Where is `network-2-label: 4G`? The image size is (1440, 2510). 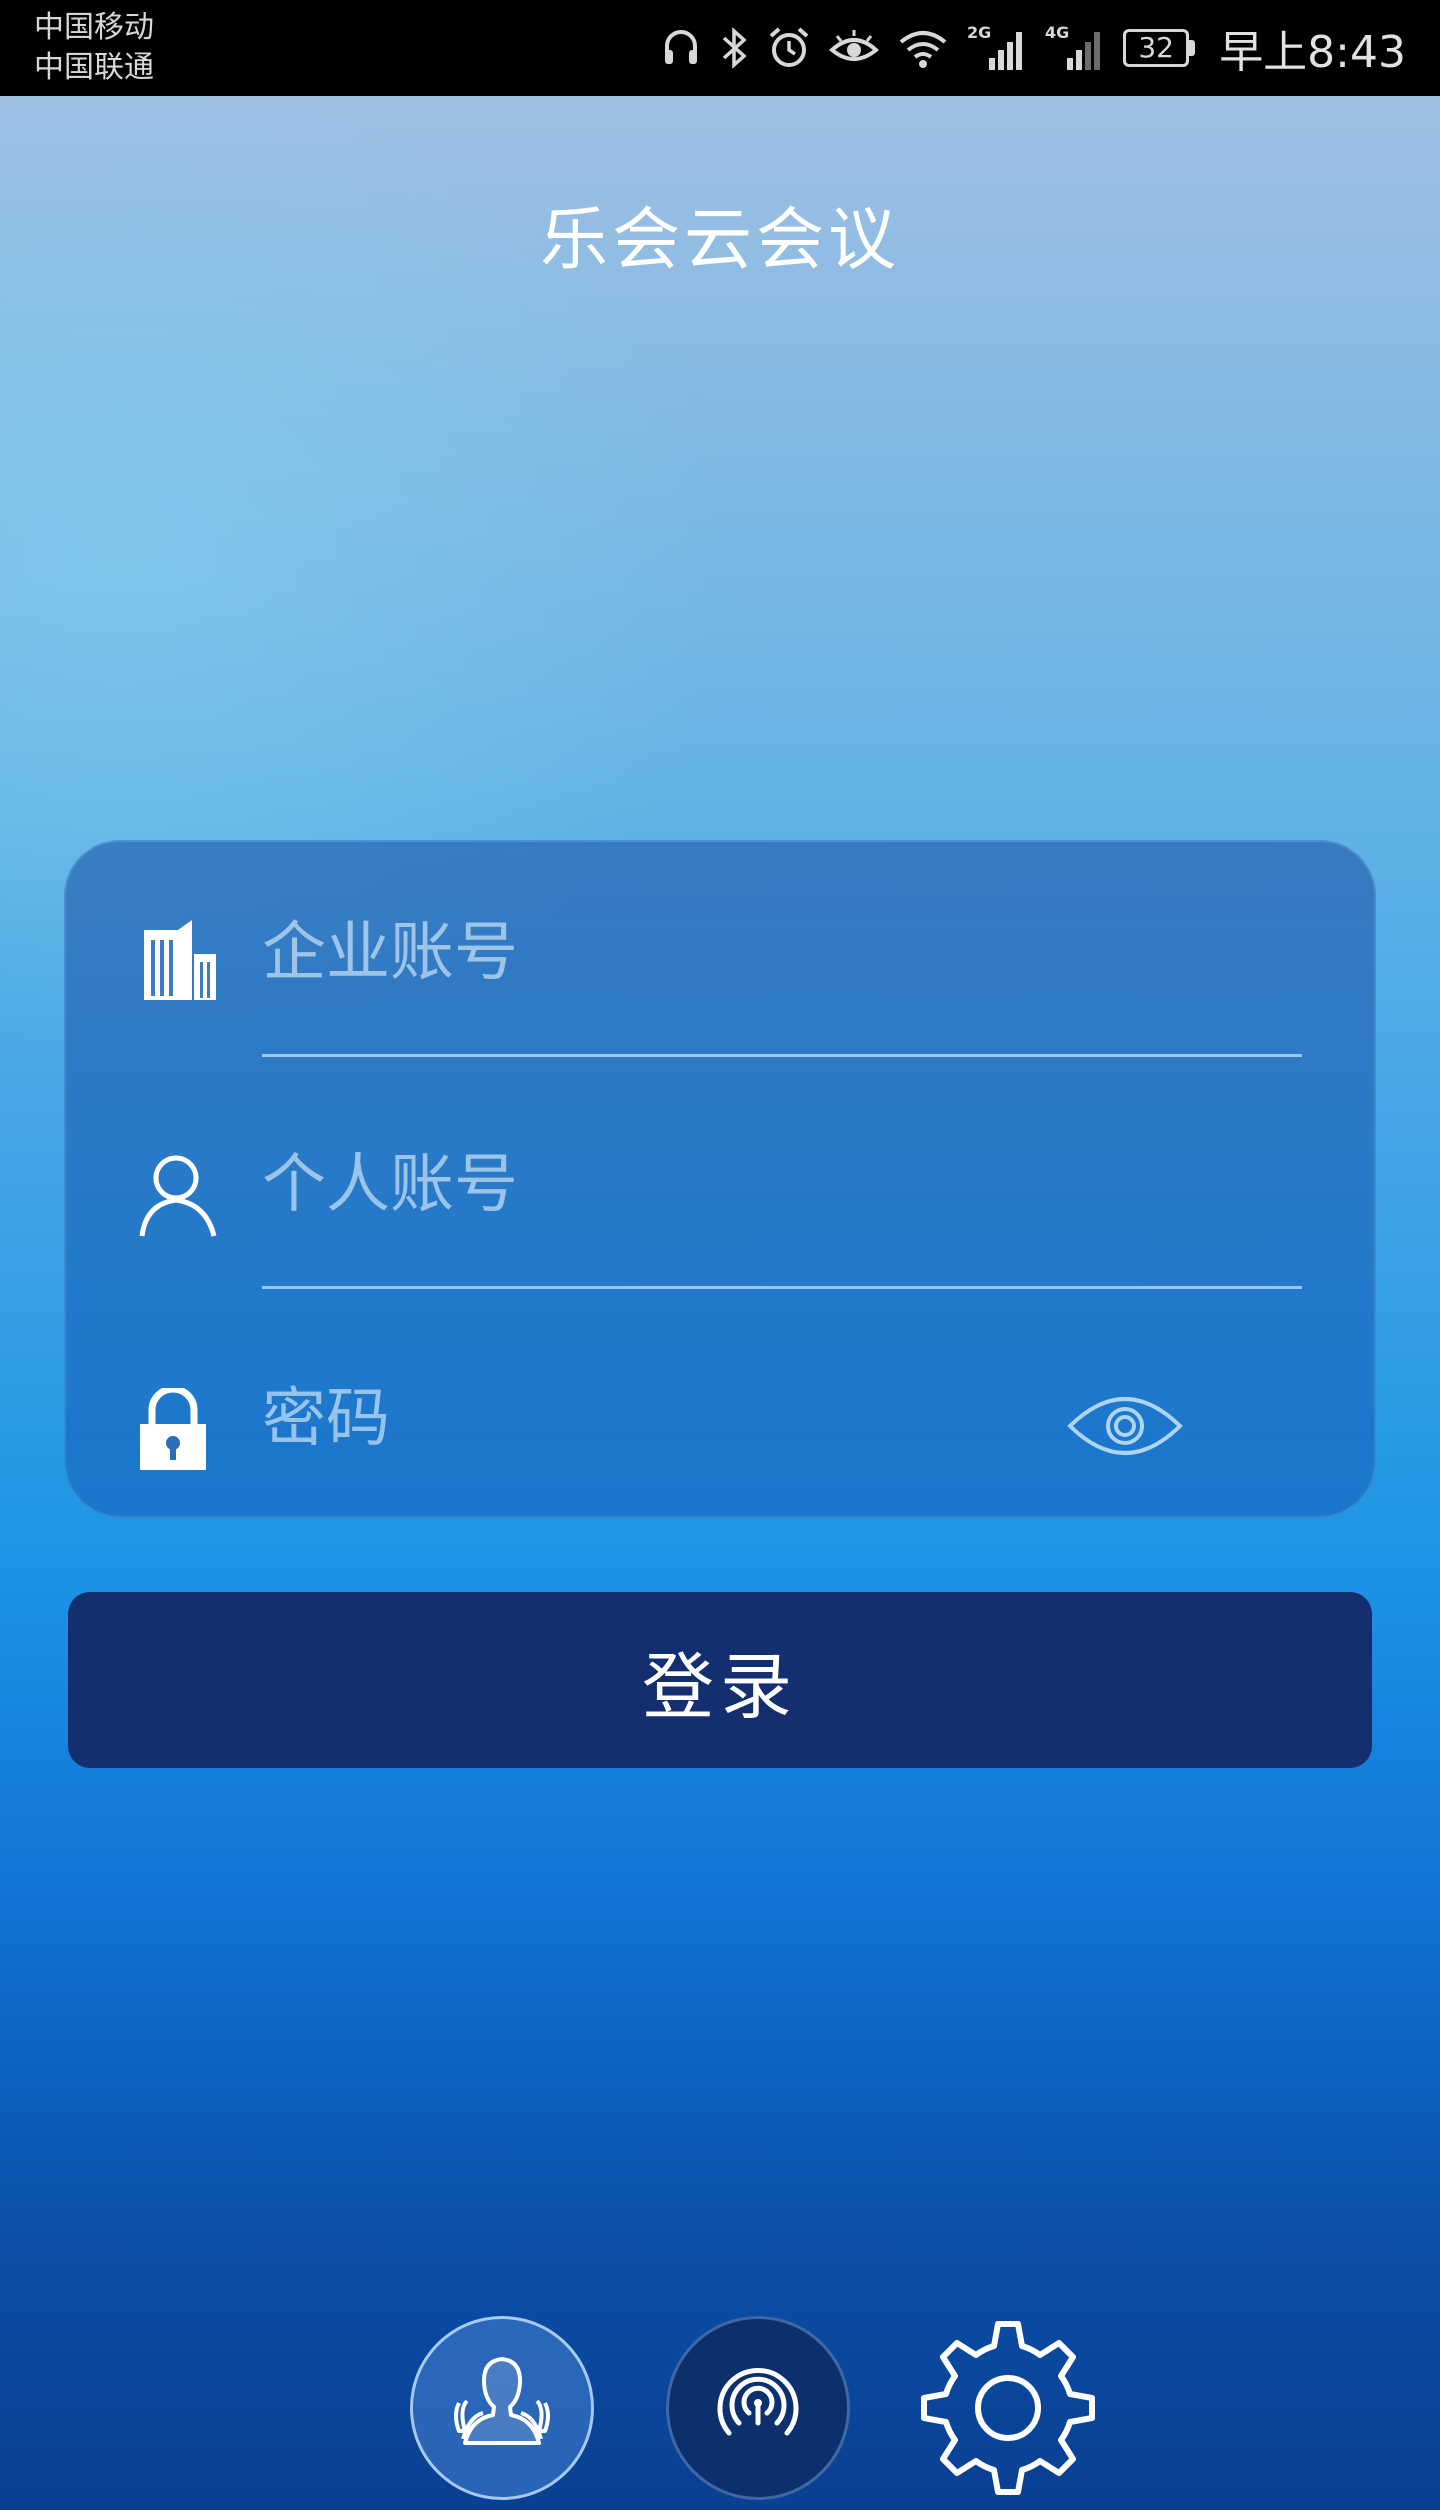
network-2-label: 4G is located at coordinates (1057, 33).